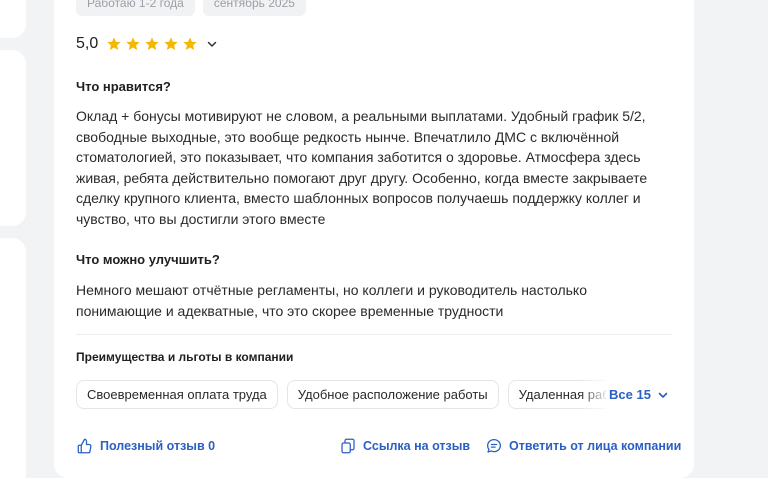  Describe the element at coordinates (135, 8) in the screenshot. I see `tag-experience: Работаю 1-2 года` at that location.